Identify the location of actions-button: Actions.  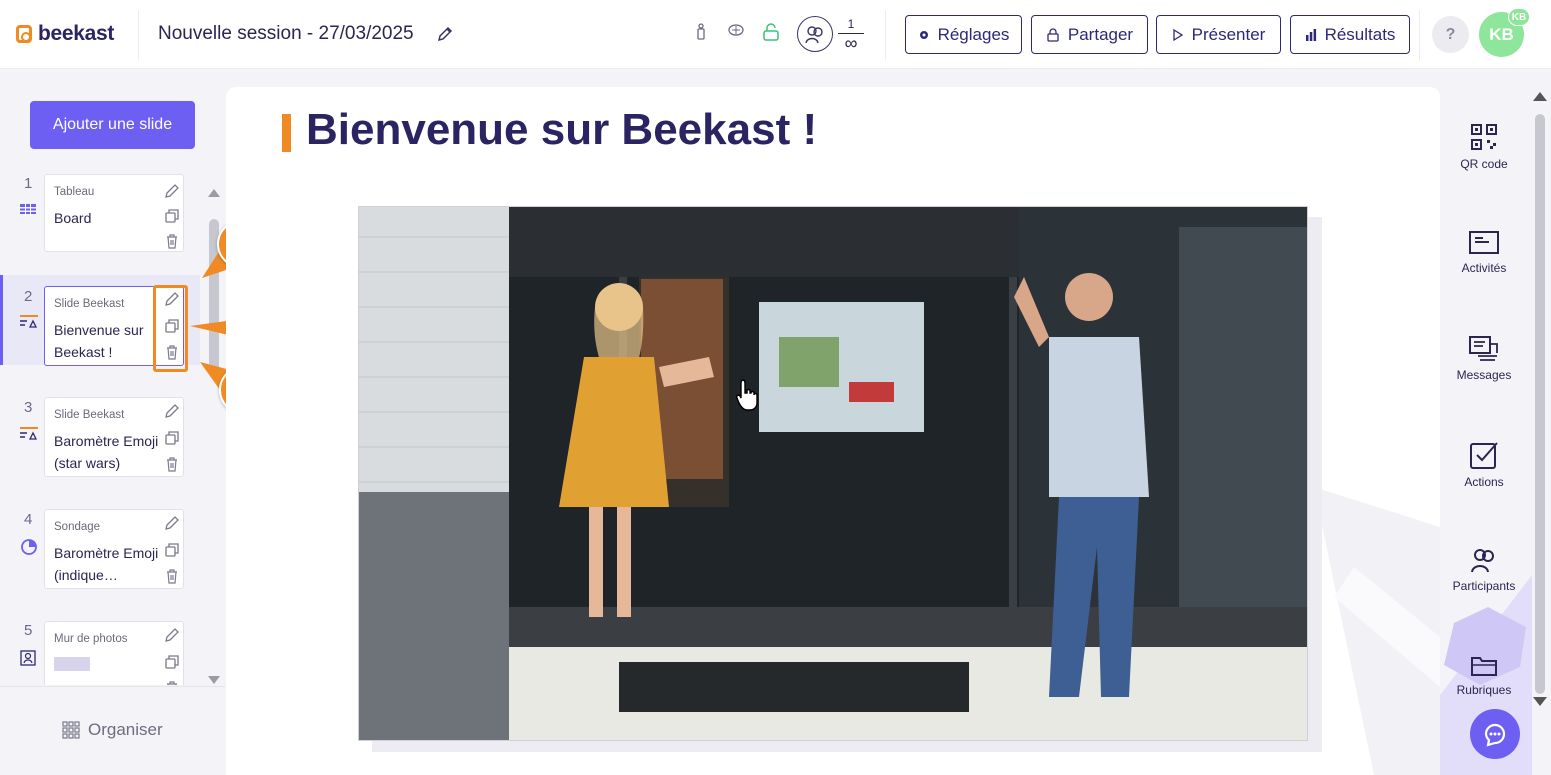
(1484, 465).